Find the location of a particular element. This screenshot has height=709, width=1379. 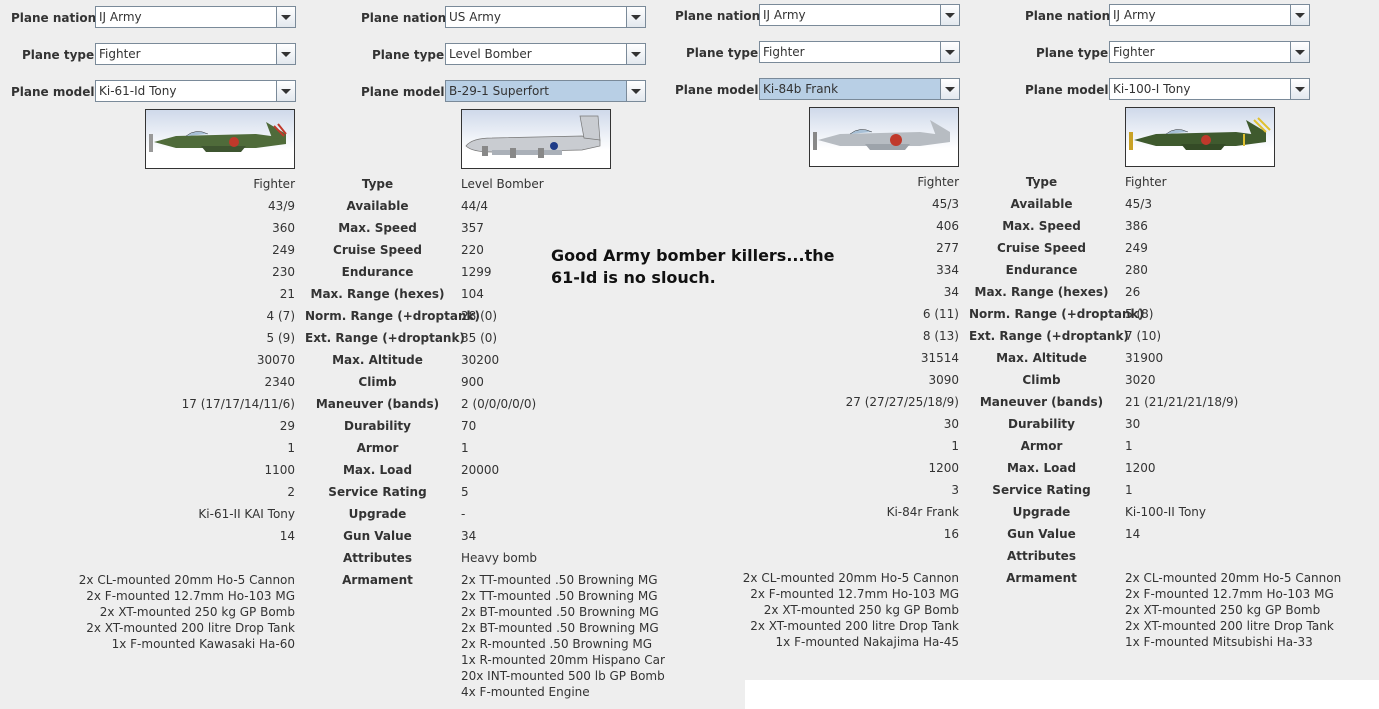

plane-nation-select: US Army is located at coordinates (545, 17).